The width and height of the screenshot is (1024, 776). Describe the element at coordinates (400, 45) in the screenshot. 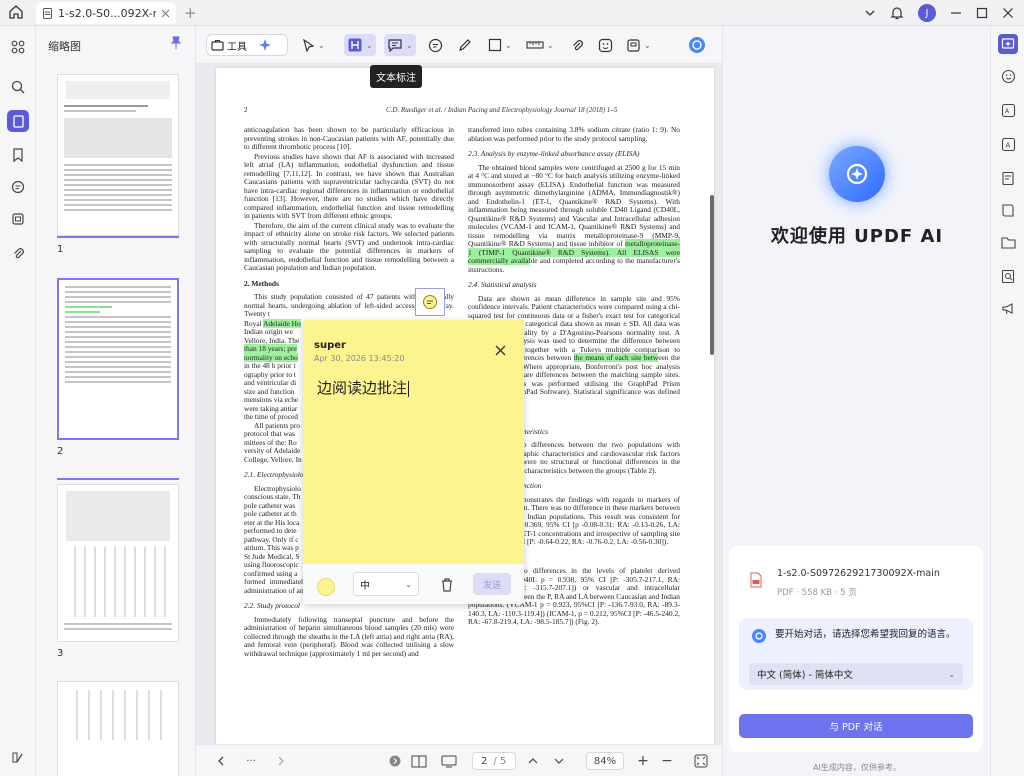

I see `text-comment-tool: ⌄` at that location.